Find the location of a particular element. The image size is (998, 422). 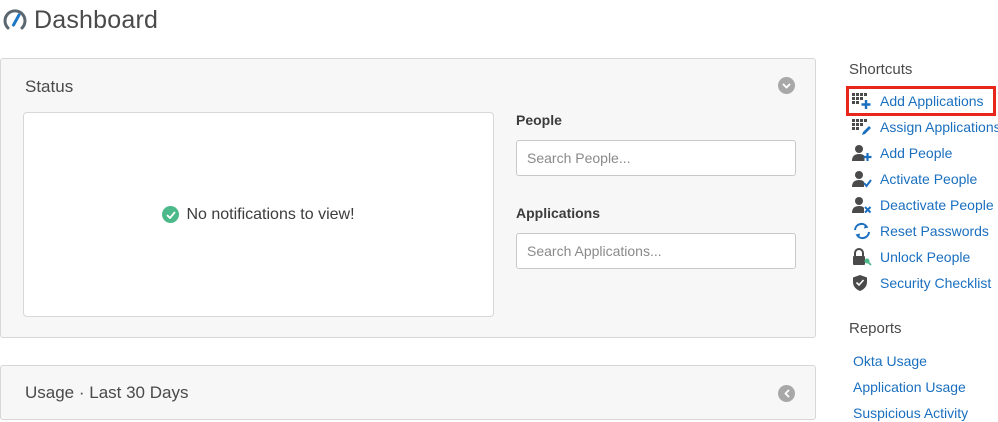

person-check-icon is located at coordinates (864, 179).